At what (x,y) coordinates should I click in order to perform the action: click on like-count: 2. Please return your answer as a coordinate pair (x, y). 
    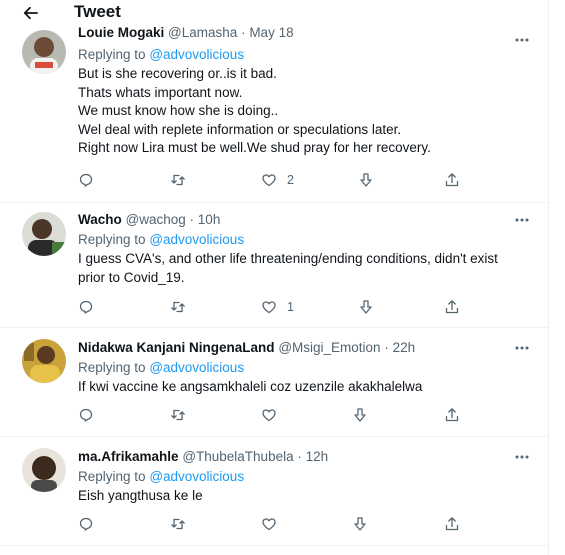
    Looking at the image, I should click on (290, 180).